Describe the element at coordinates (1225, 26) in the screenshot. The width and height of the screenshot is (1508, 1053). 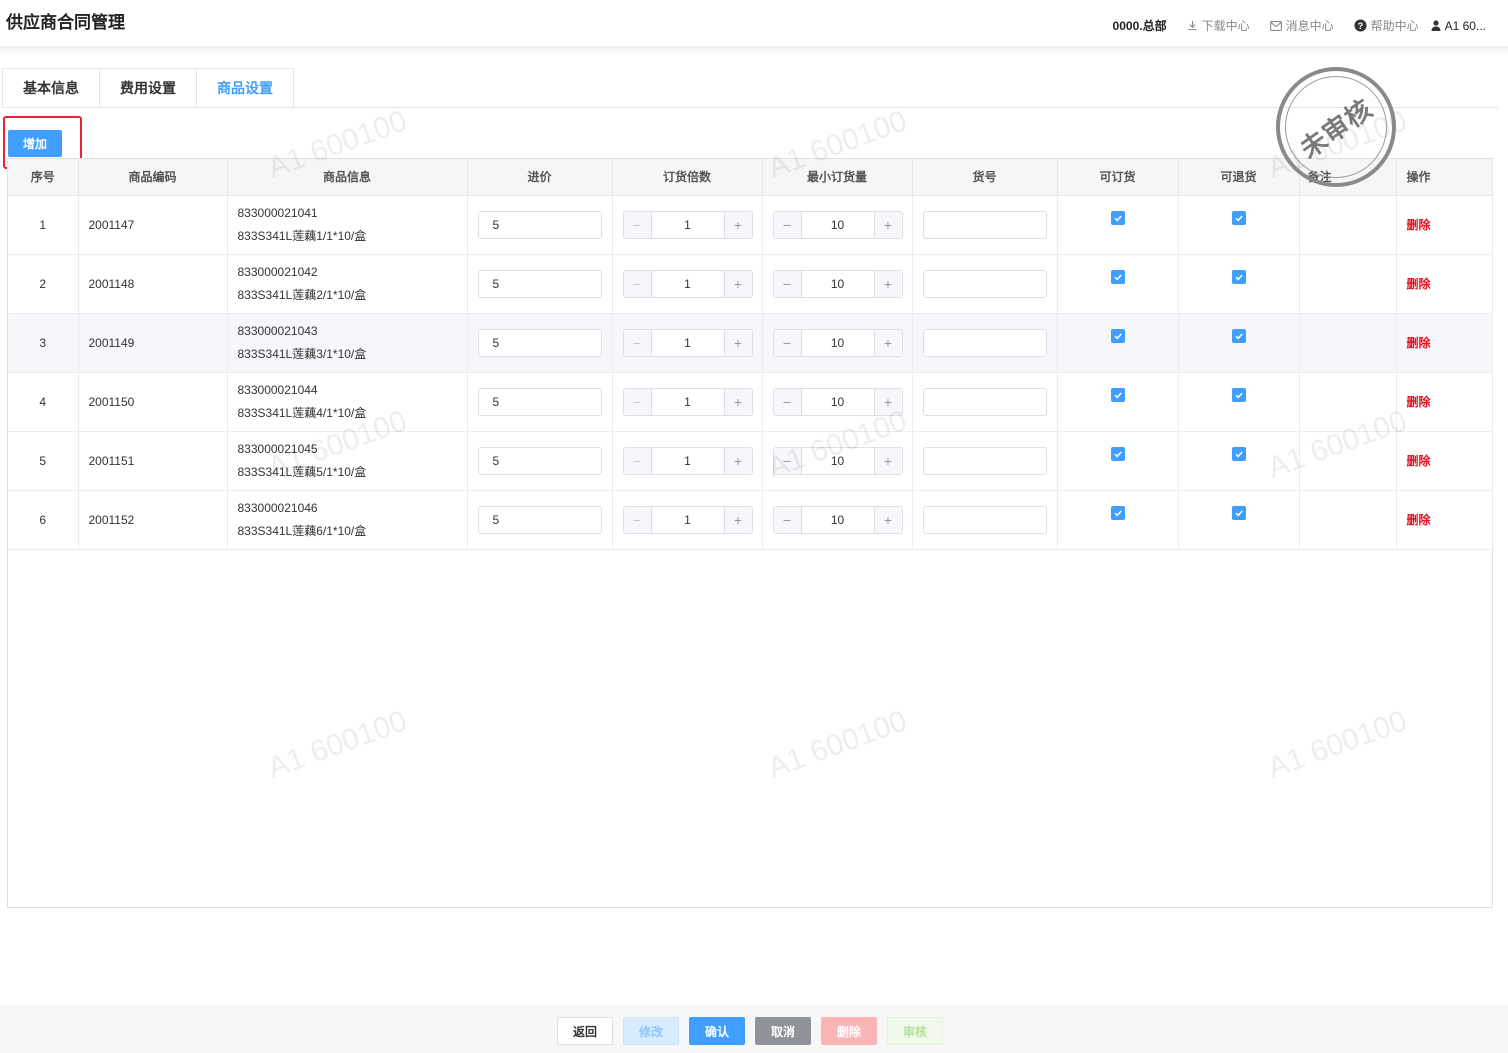
I see `download-center-label: 下载中心` at that location.